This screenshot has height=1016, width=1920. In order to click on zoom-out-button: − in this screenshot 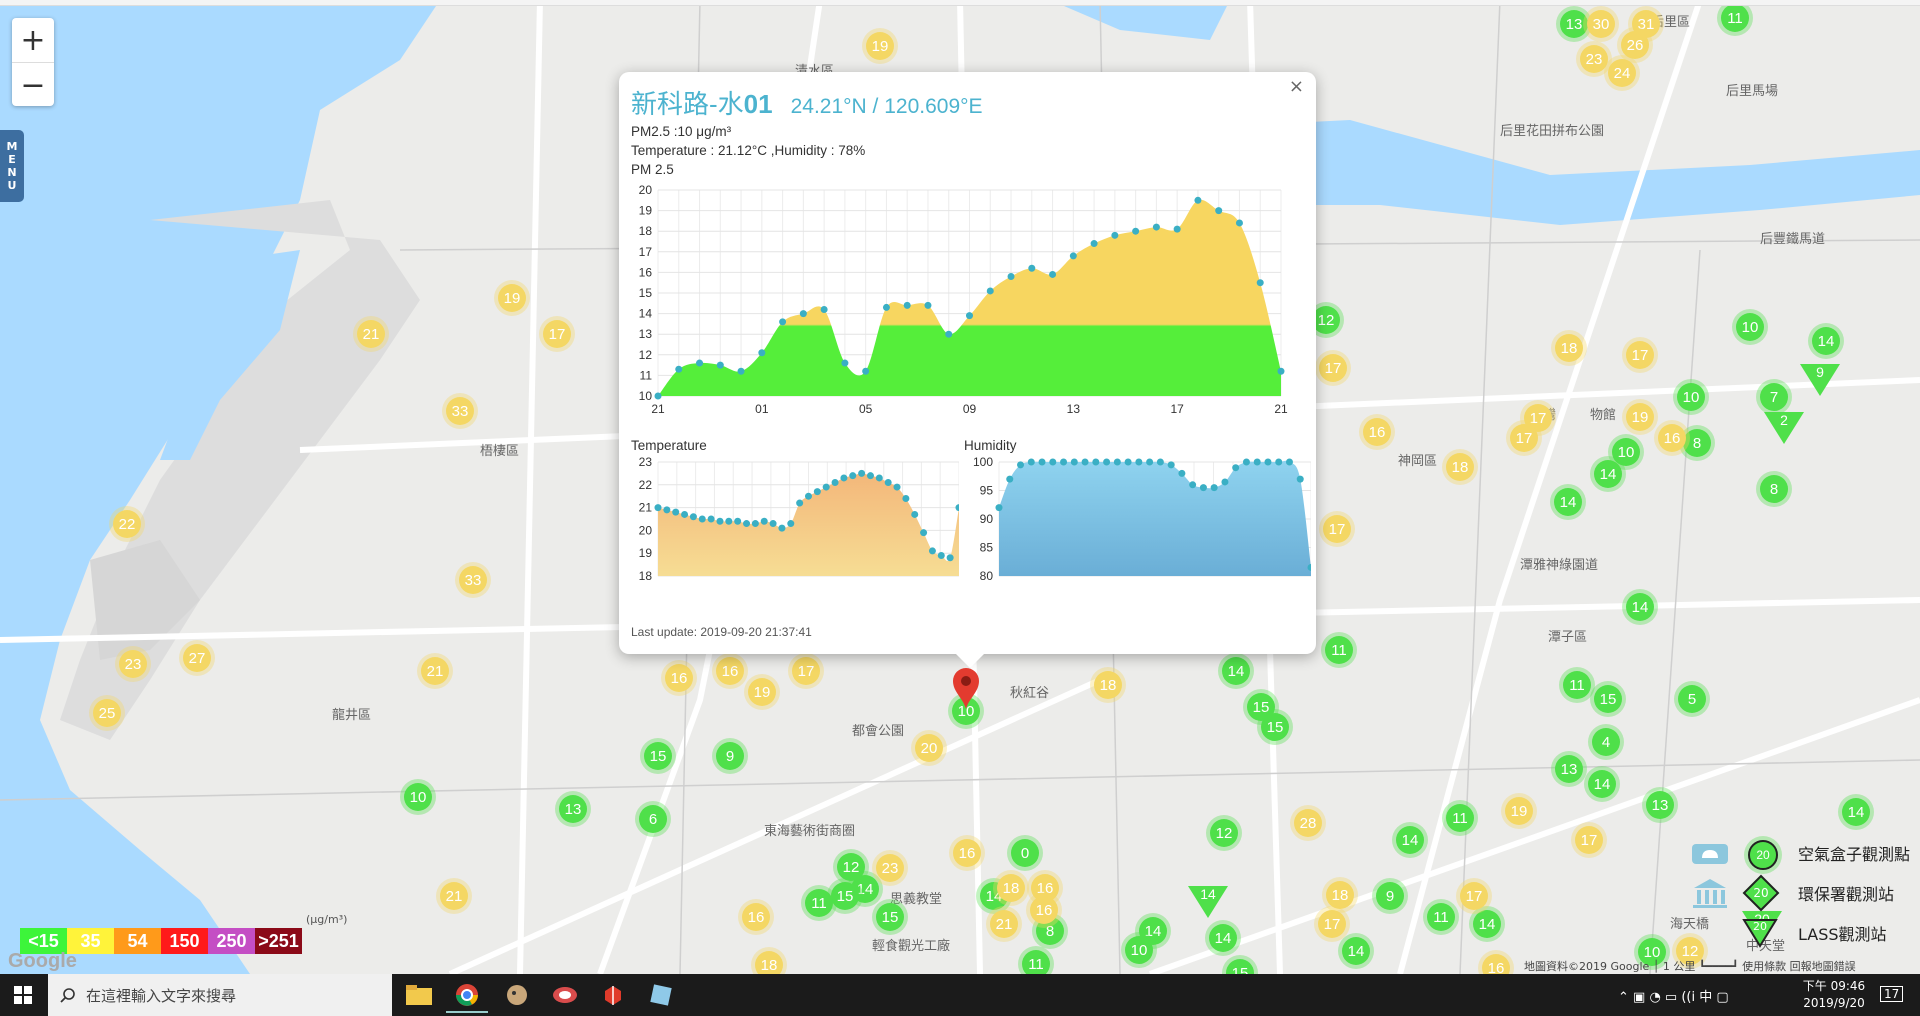, I will do `click(33, 85)`.